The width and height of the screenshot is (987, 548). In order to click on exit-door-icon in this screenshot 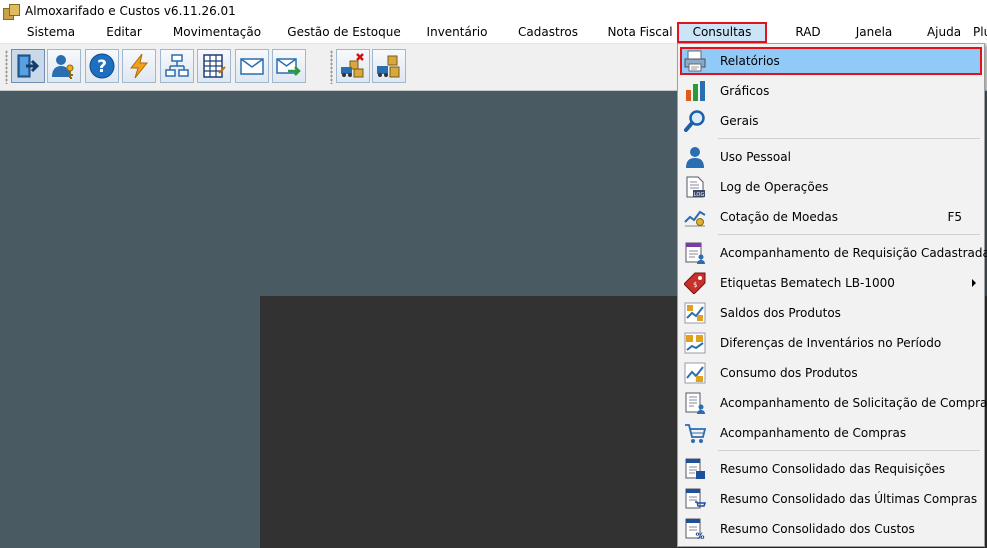, I will do `click(28, 66)`.